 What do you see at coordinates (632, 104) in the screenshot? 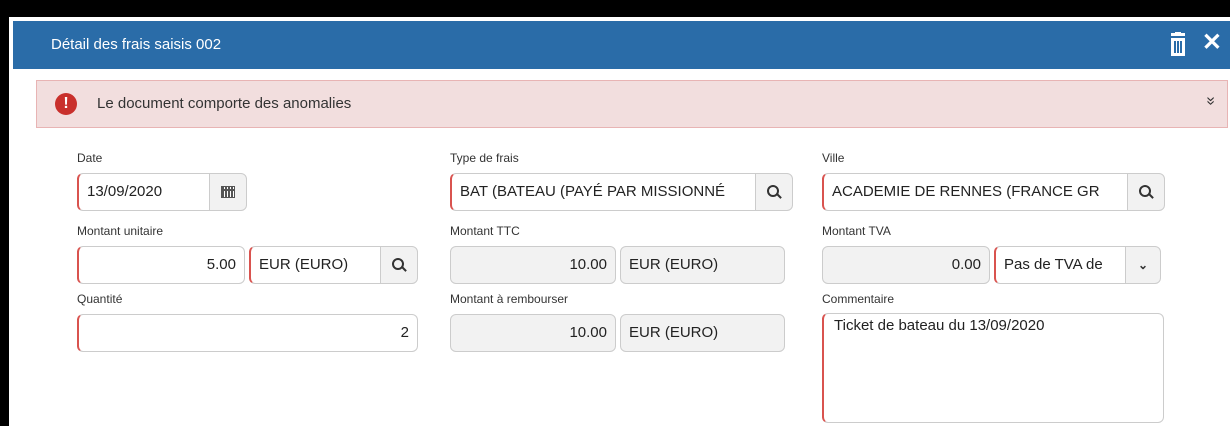
I see `anomalies-alert: ! Le document comporte des anomalies »` at bounding box center [632, 104].